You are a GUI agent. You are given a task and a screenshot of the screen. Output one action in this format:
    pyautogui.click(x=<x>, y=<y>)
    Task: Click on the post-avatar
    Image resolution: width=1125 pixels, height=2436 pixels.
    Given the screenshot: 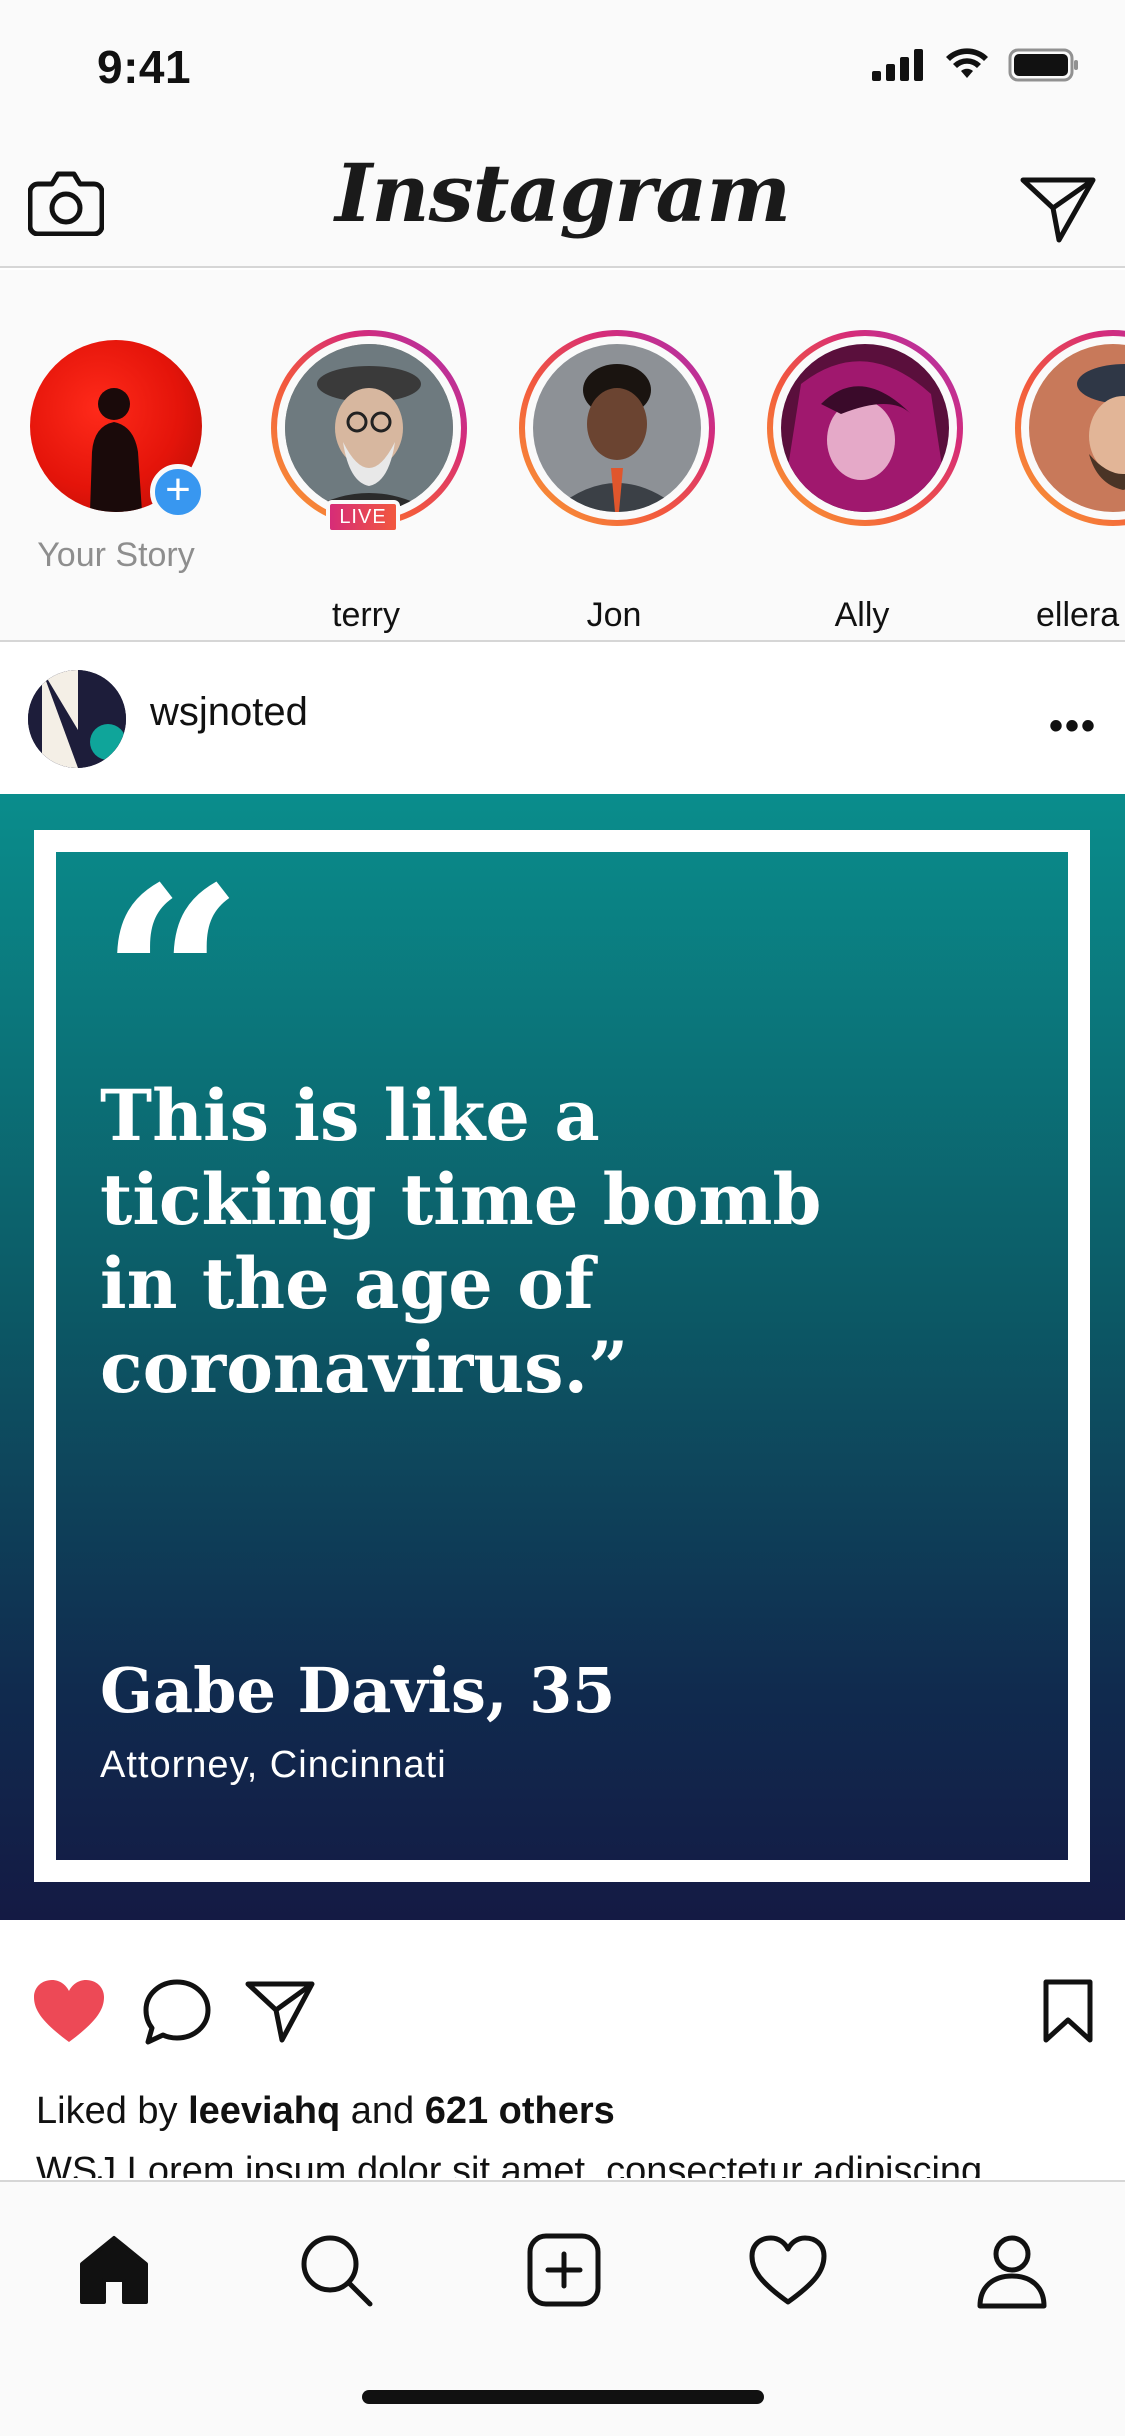 What is the action you would take?
    pyautogui.click(x=77, y=719)
    